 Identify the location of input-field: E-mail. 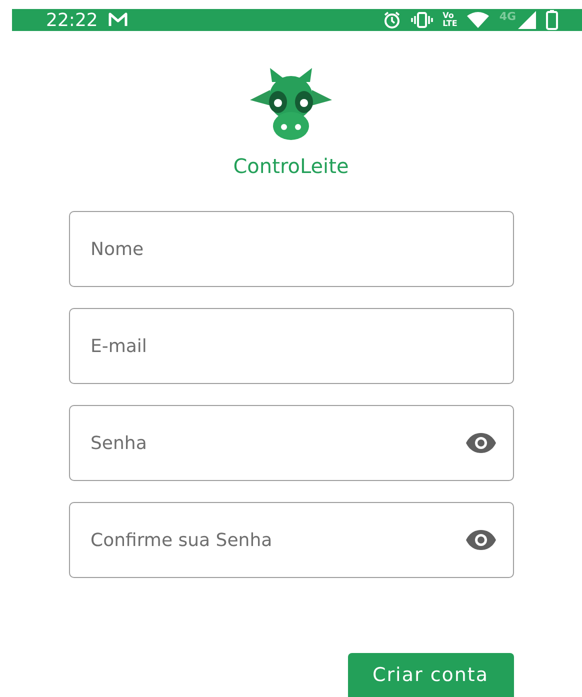
(291, 346).